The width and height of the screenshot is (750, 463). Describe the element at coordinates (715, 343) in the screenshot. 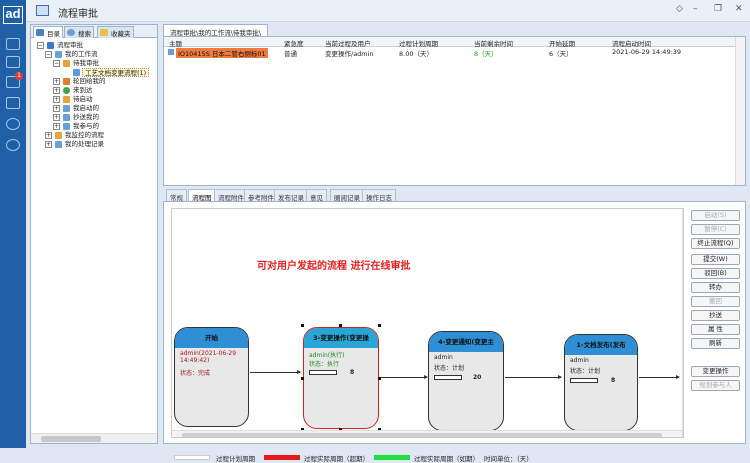

I see `refresh-button: 刷新` at that location.